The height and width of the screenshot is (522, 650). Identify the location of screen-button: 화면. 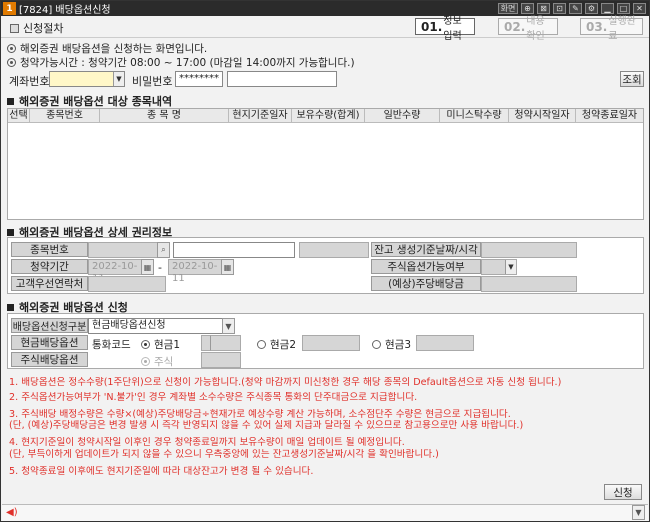
(508, 8).